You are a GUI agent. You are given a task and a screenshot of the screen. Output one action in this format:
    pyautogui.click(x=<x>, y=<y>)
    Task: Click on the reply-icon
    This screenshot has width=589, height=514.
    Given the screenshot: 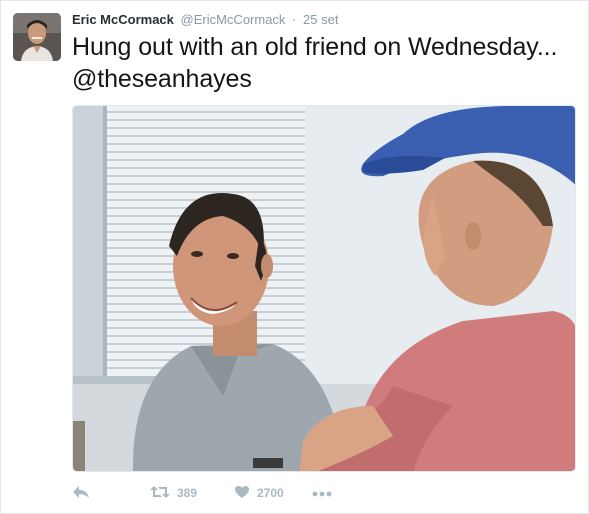 What is the action you would take?
    pyautogui.click(x=81, y=493)
    